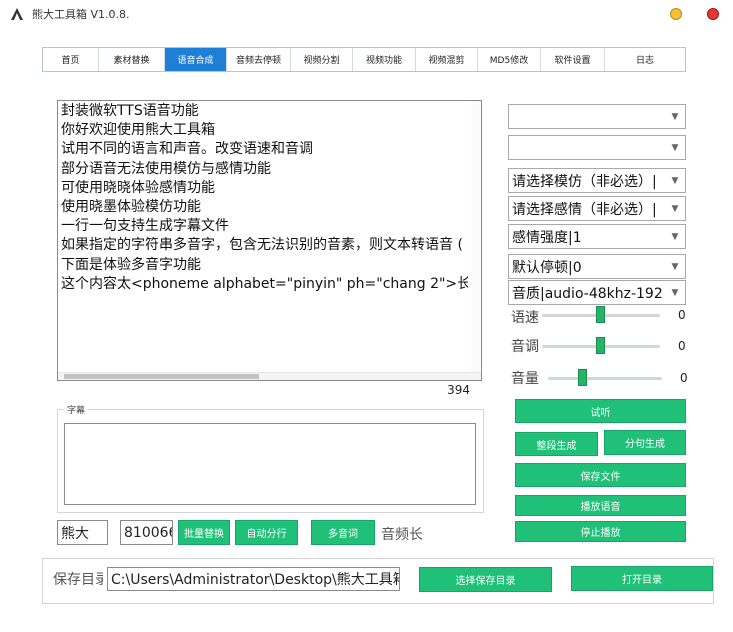 This screenshot has height=632, width=733. What do you see at coordinates (676, 14) in the screenshot?
I see `minimize-button` at bounding box center [676, 14].